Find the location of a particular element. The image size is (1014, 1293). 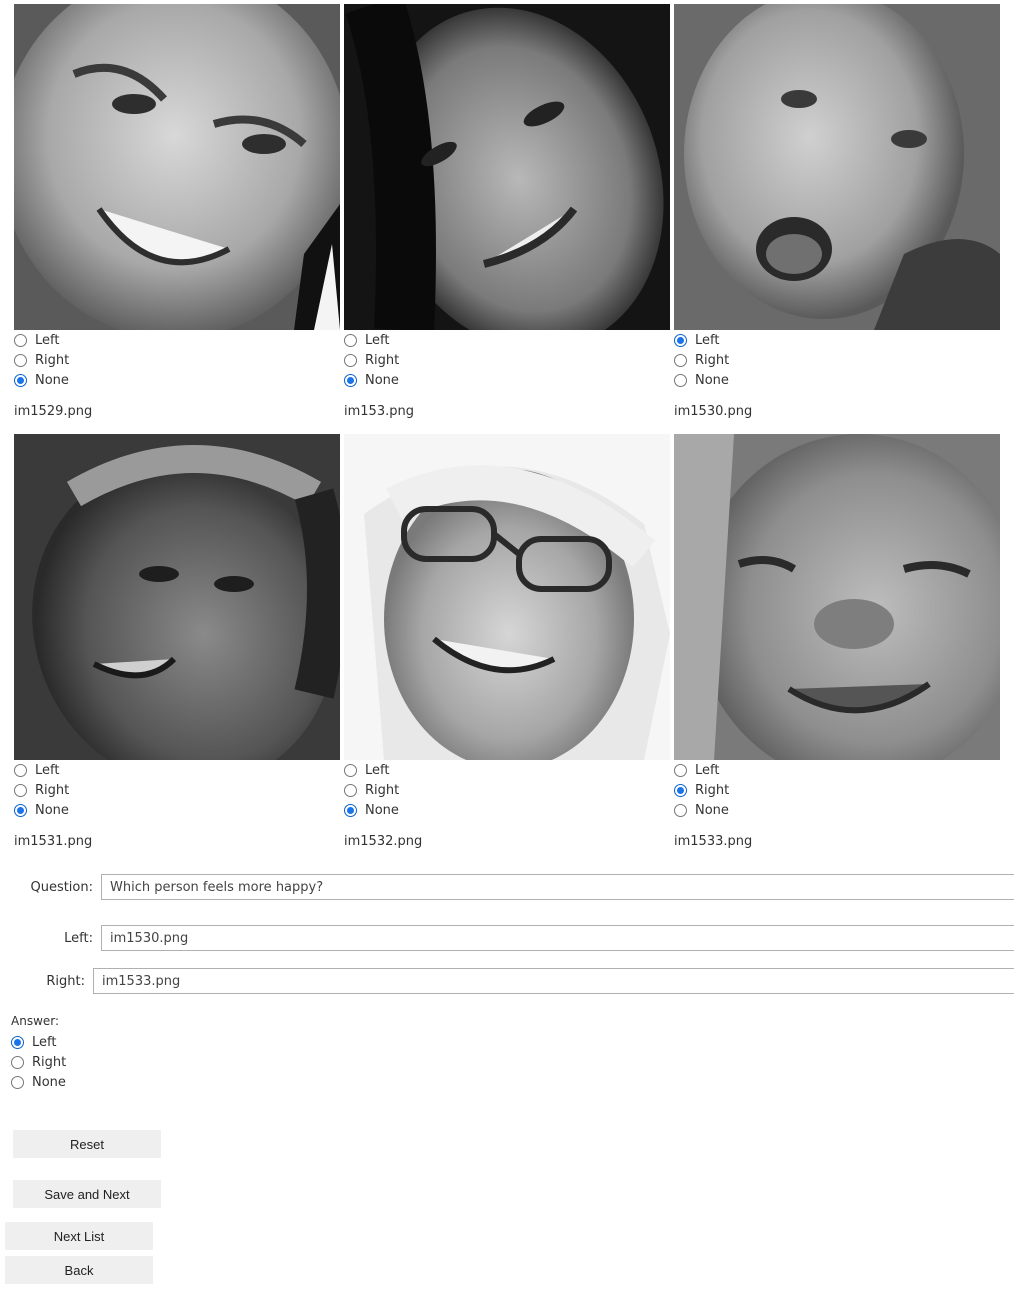

answer-option-right: Right is located at coordinates (38, 1062).